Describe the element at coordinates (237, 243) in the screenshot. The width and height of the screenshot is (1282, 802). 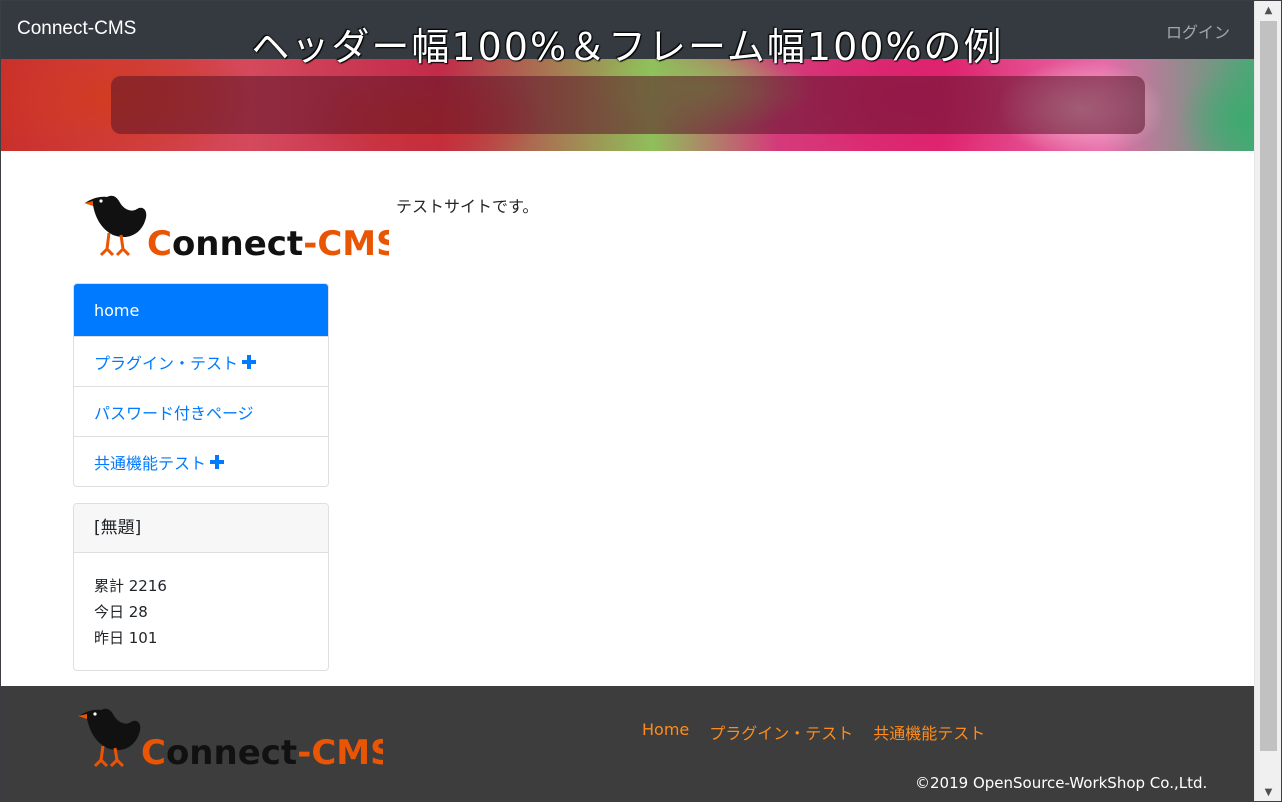
I see `logo-text-onnect: onnect` at that location.